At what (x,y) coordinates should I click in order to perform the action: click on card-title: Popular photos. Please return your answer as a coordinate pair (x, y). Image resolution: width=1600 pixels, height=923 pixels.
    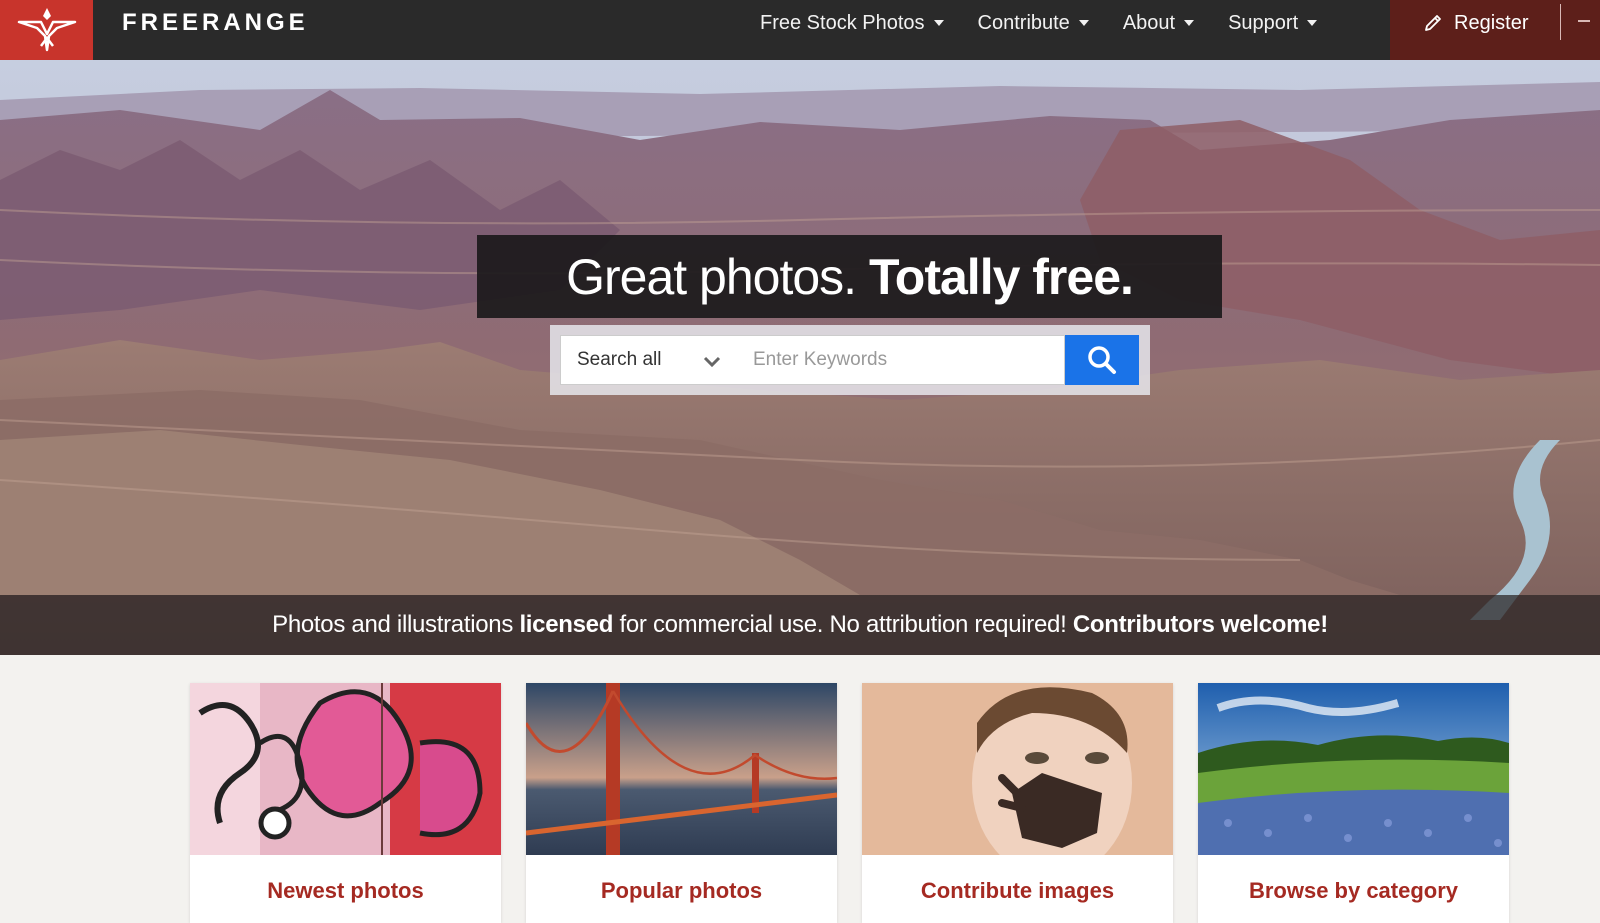
    Looking at the image, I should click on (681, 890).